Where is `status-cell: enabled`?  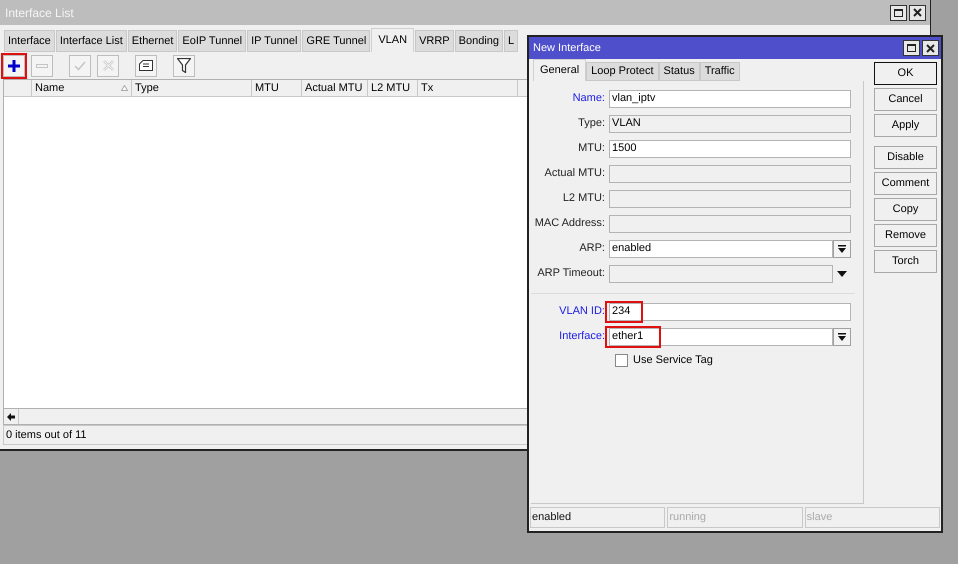 status-cell: enabled is located at coordinates (598, 517).